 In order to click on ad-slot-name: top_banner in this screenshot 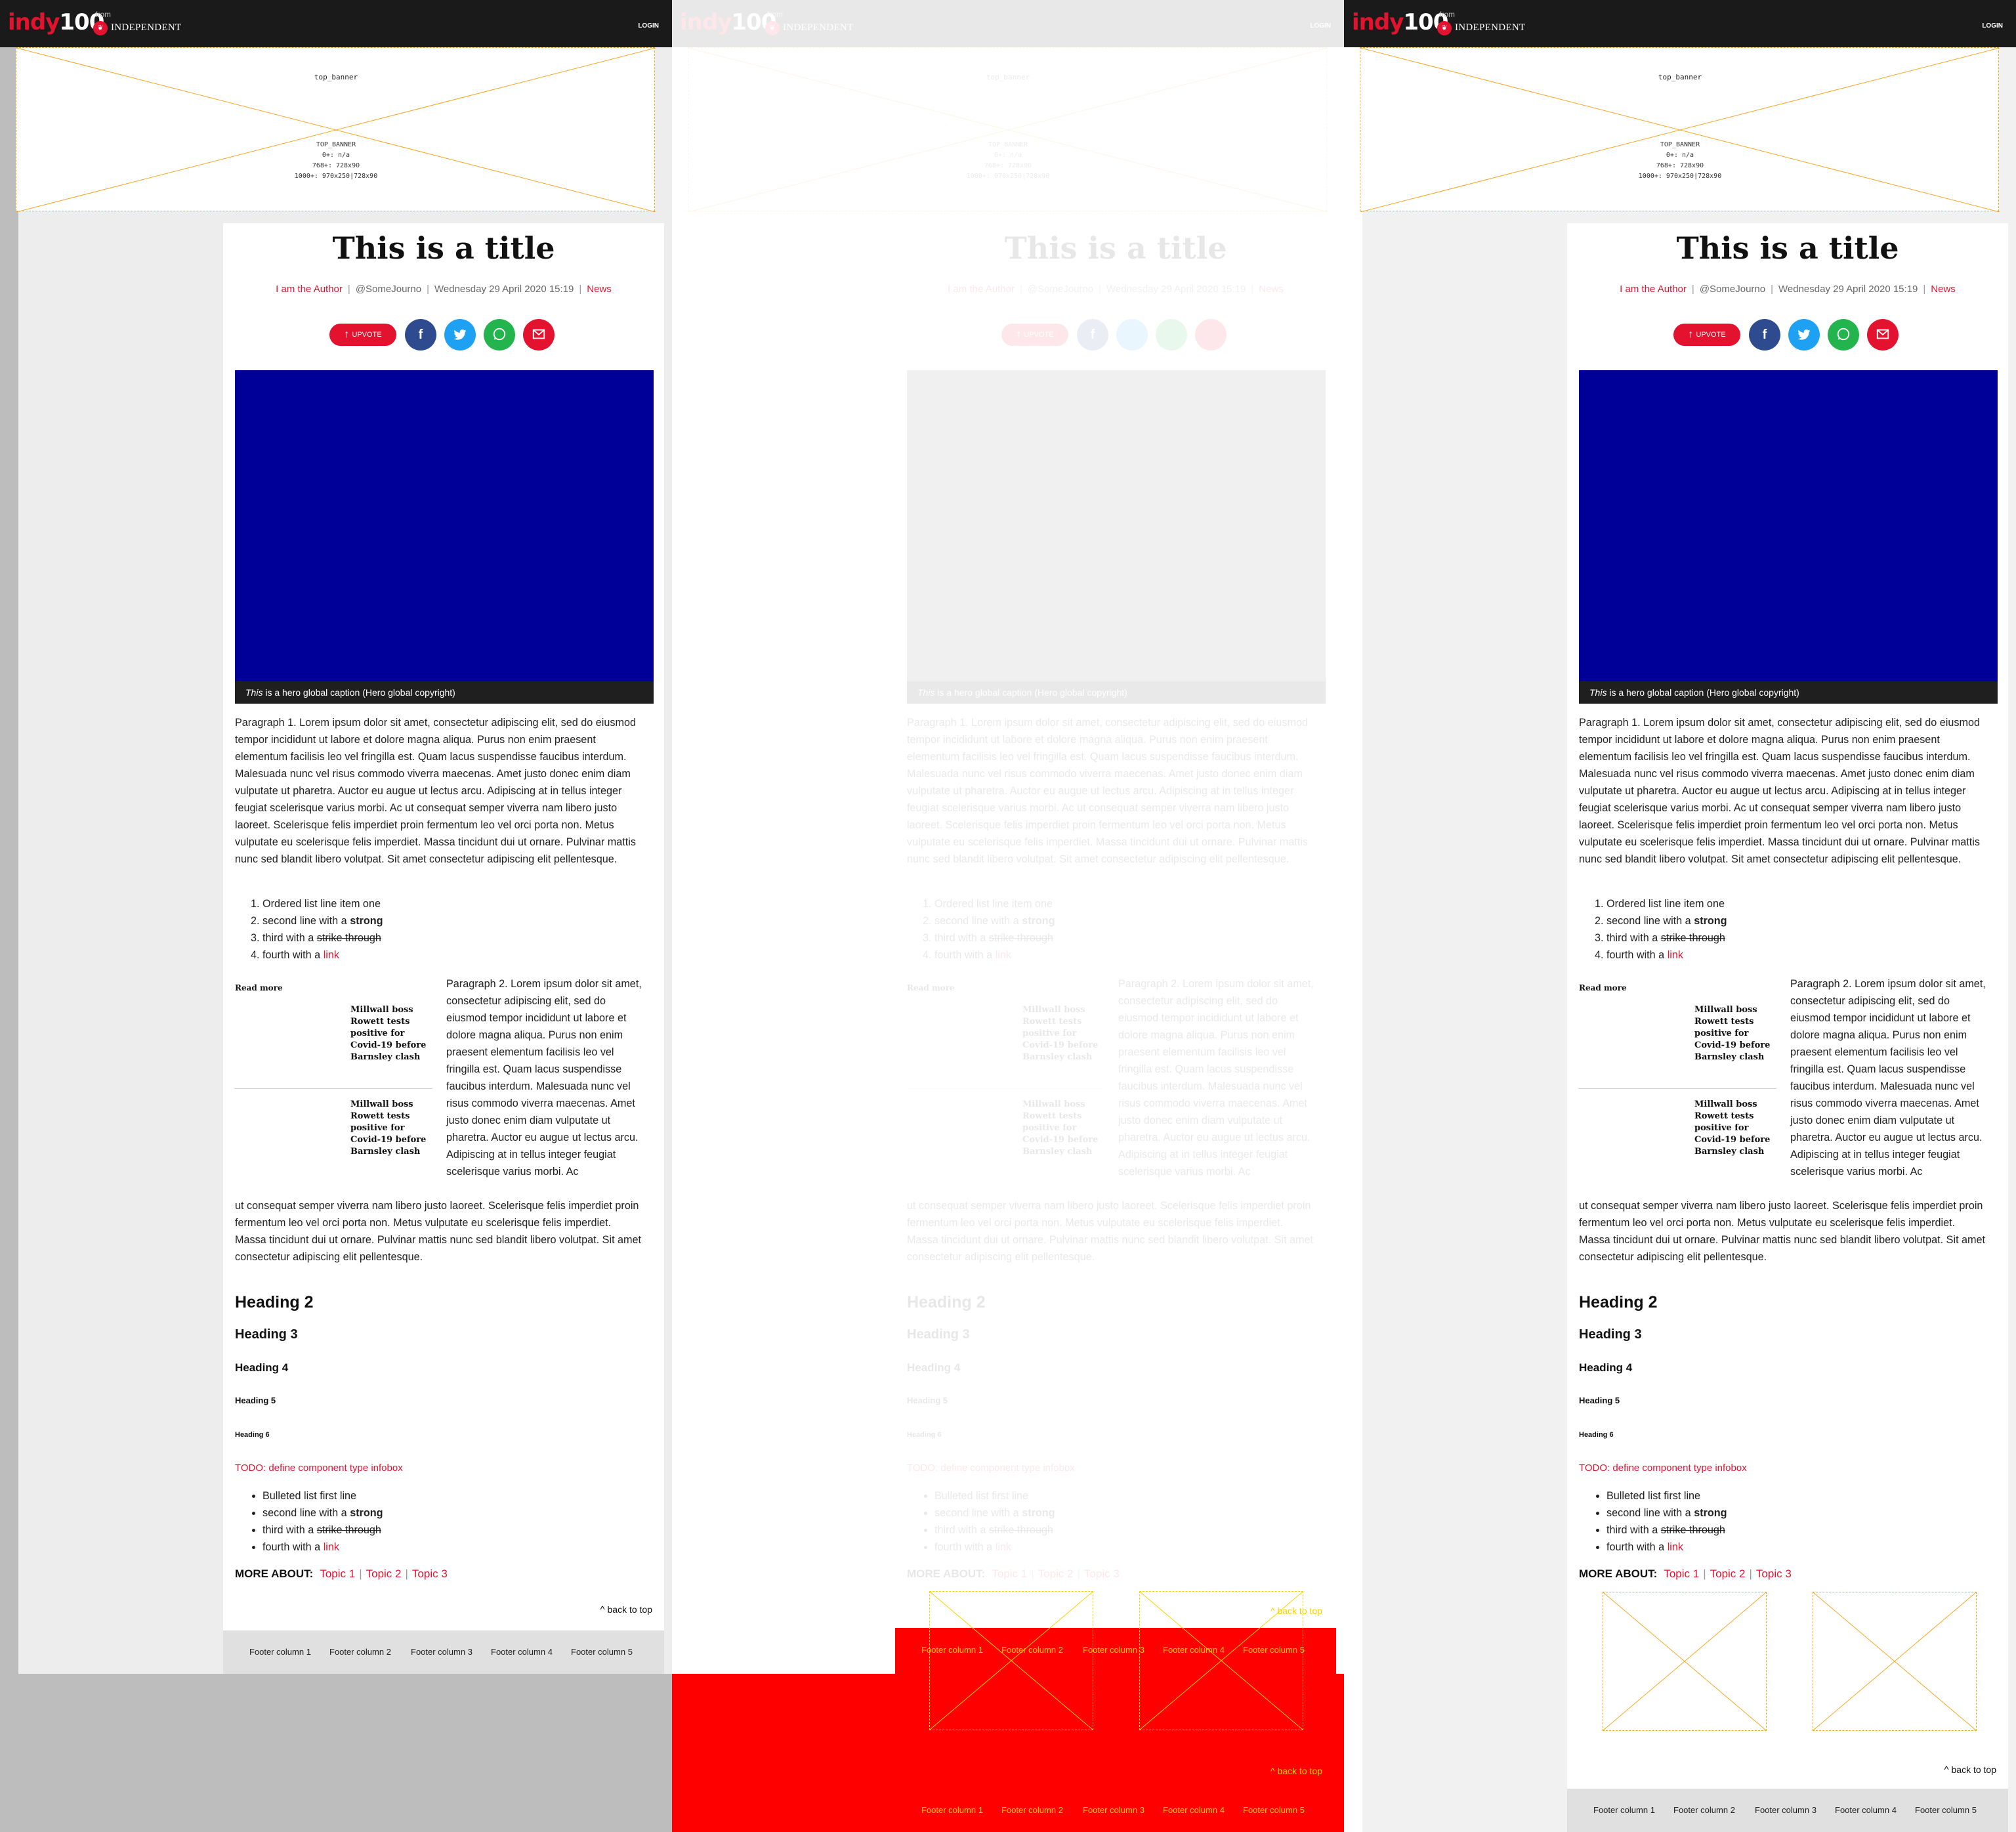, I will do `click(336, 77)`.